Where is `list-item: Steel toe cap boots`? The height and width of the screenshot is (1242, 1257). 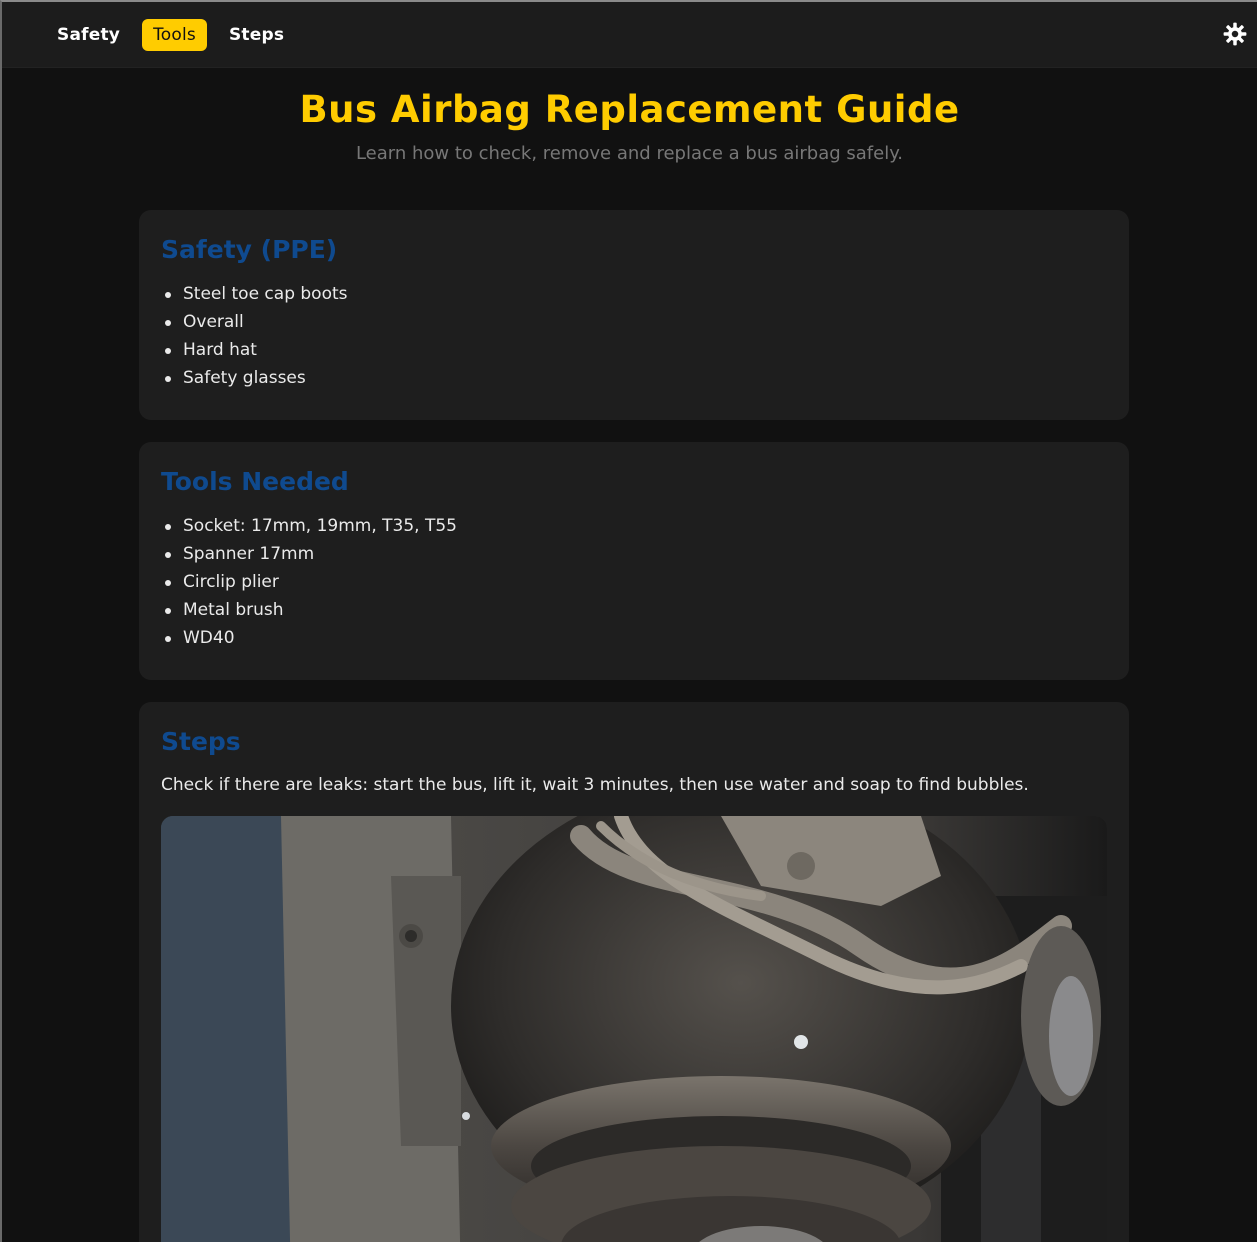 list-item: Steel toe cap boots is located at coordinates (634, 294).